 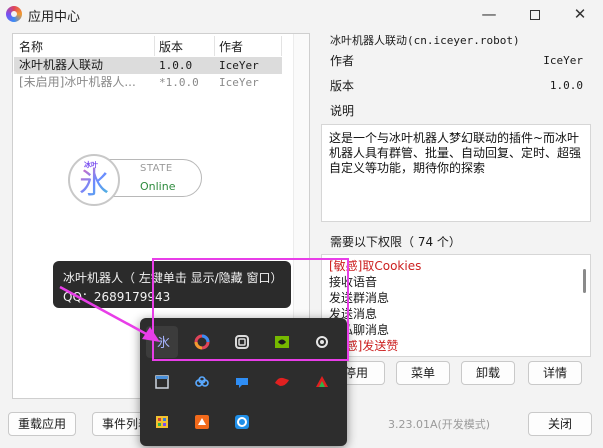 I want to click on minimize-button: —, so click(x=489, y=14).